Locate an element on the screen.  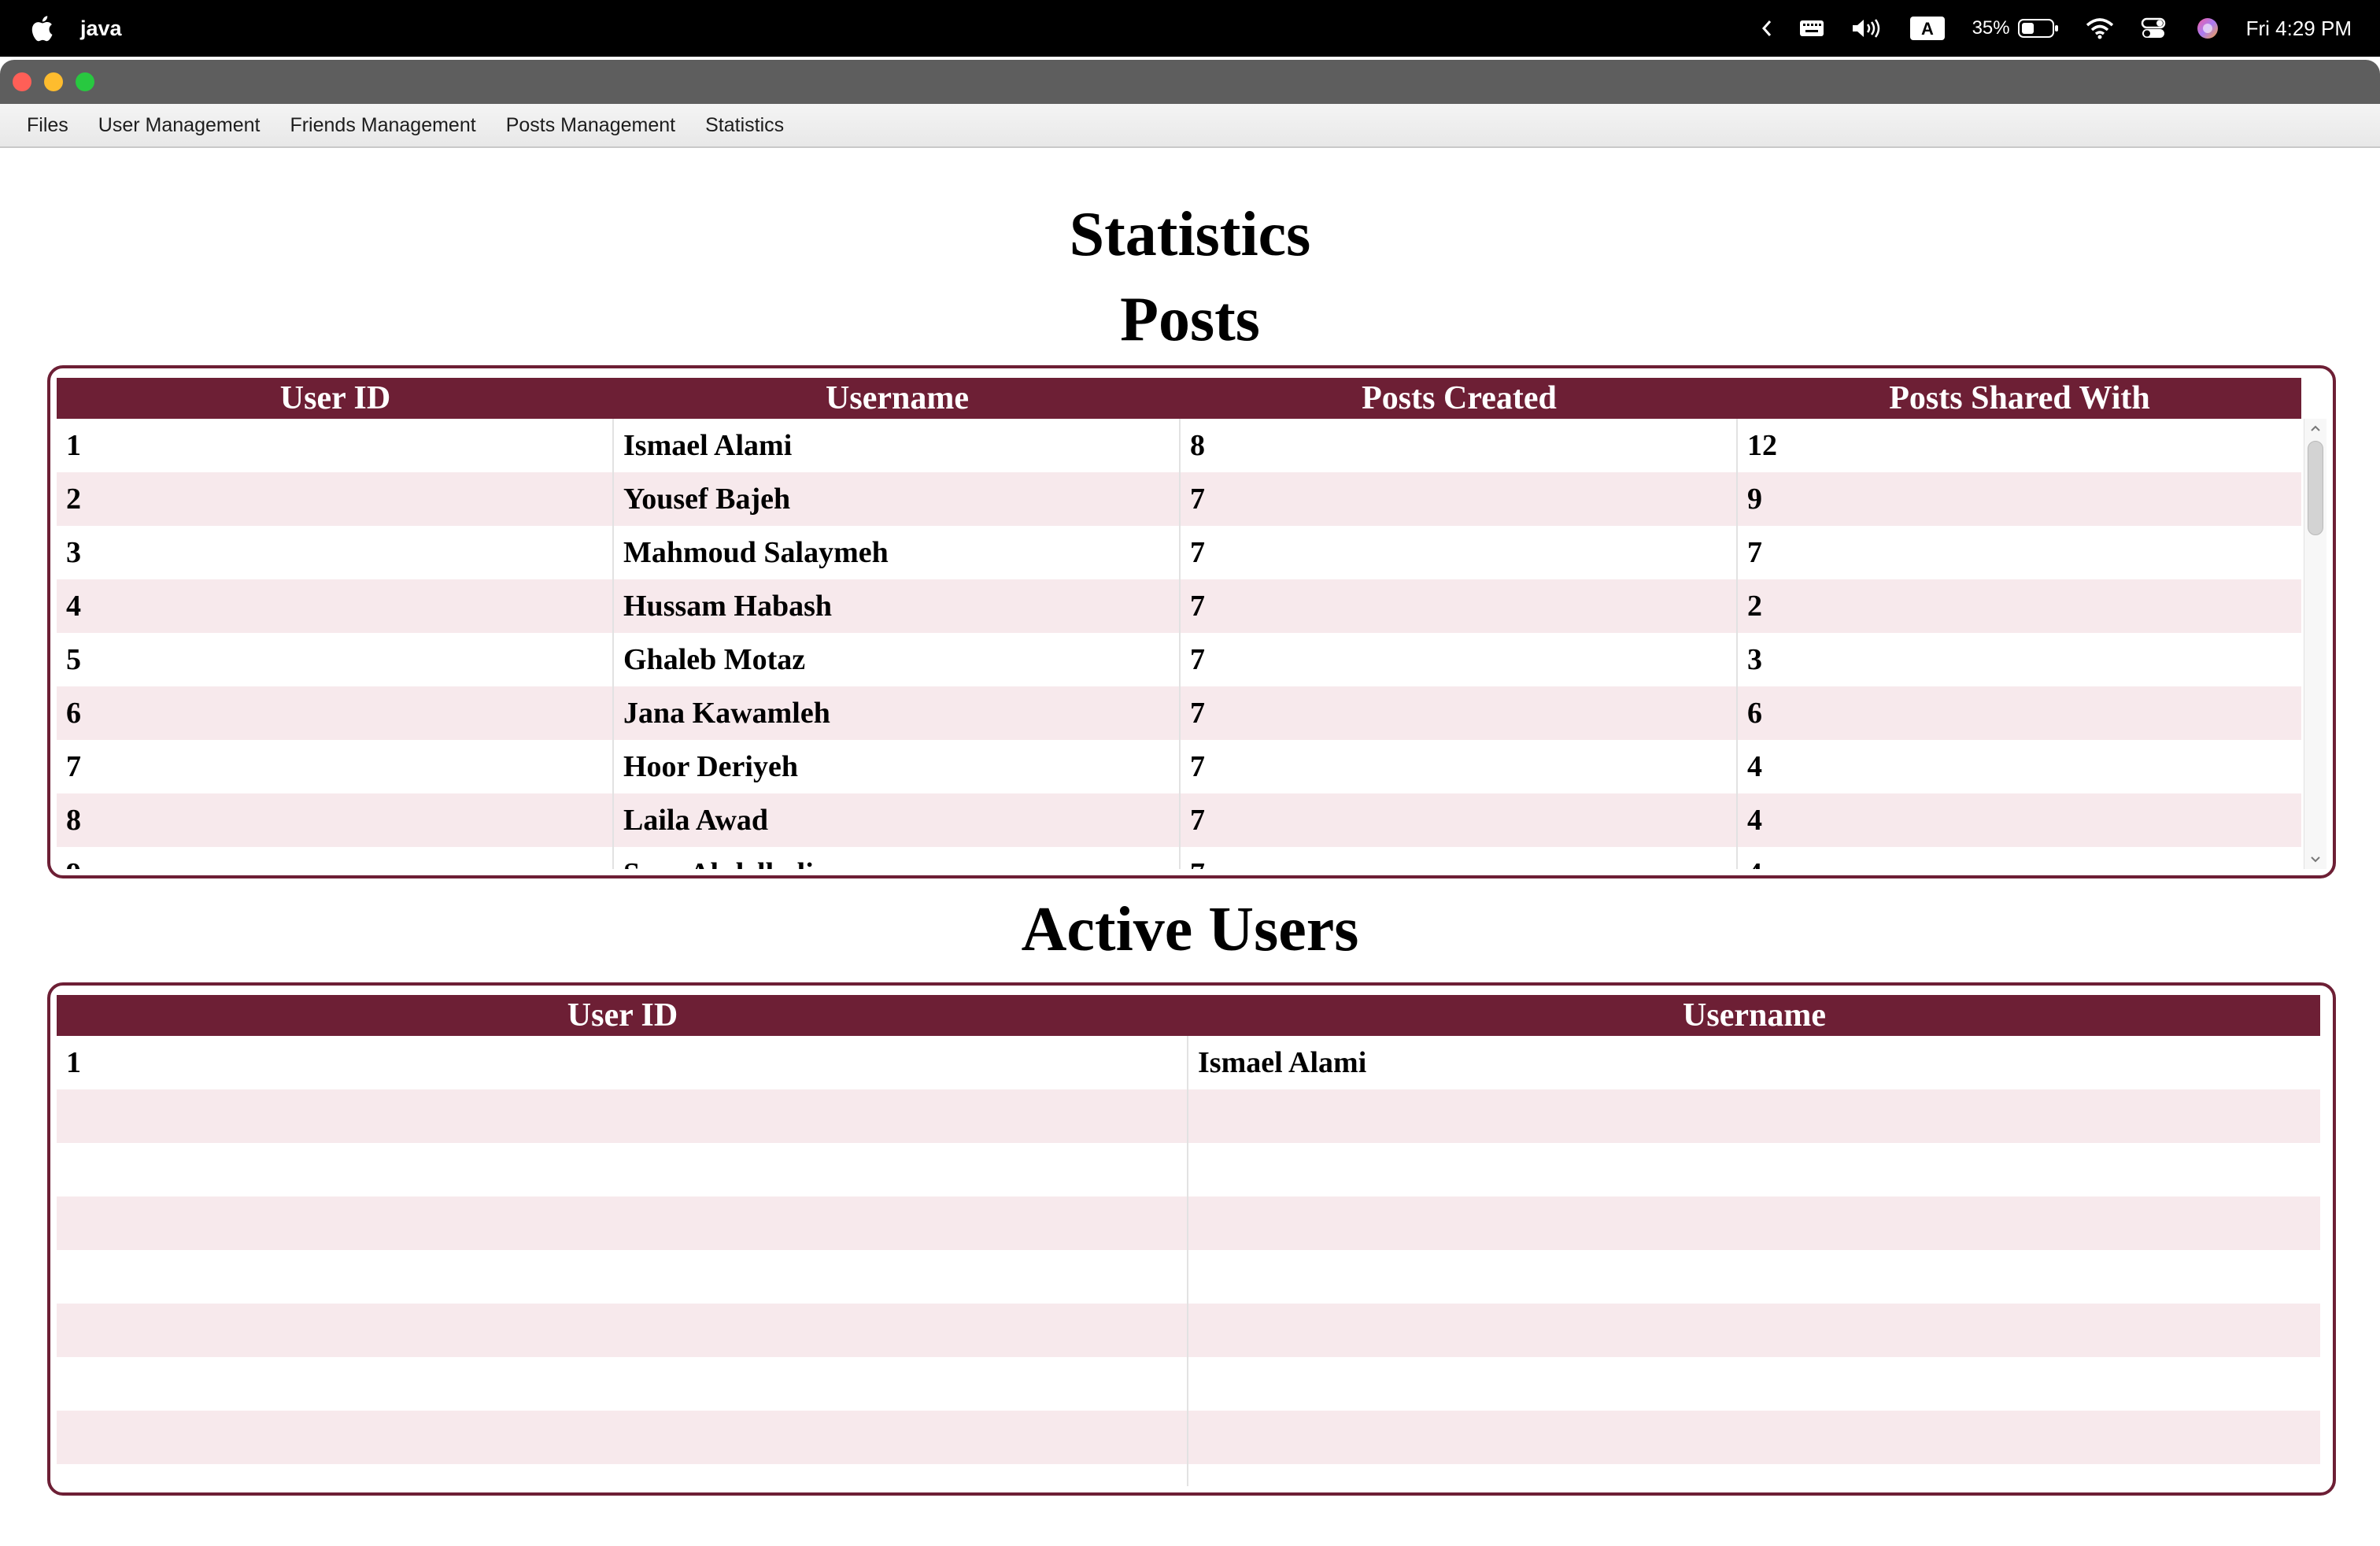
table-cell-username: Jana Kawamleh is located at coordinates (897, 713).